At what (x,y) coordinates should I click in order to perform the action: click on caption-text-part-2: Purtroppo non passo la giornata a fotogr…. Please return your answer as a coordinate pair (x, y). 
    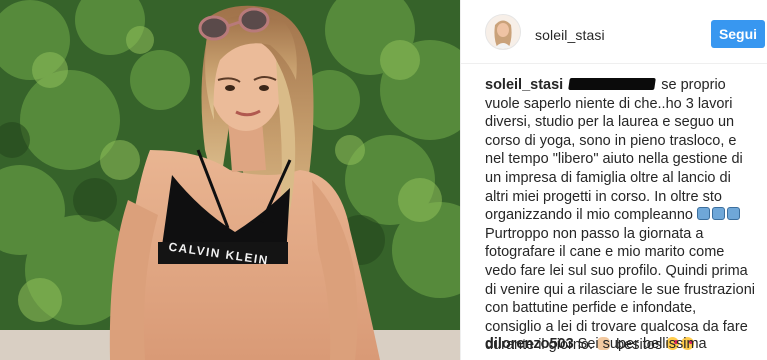
    Looking at the image, I should click on (620, 289).